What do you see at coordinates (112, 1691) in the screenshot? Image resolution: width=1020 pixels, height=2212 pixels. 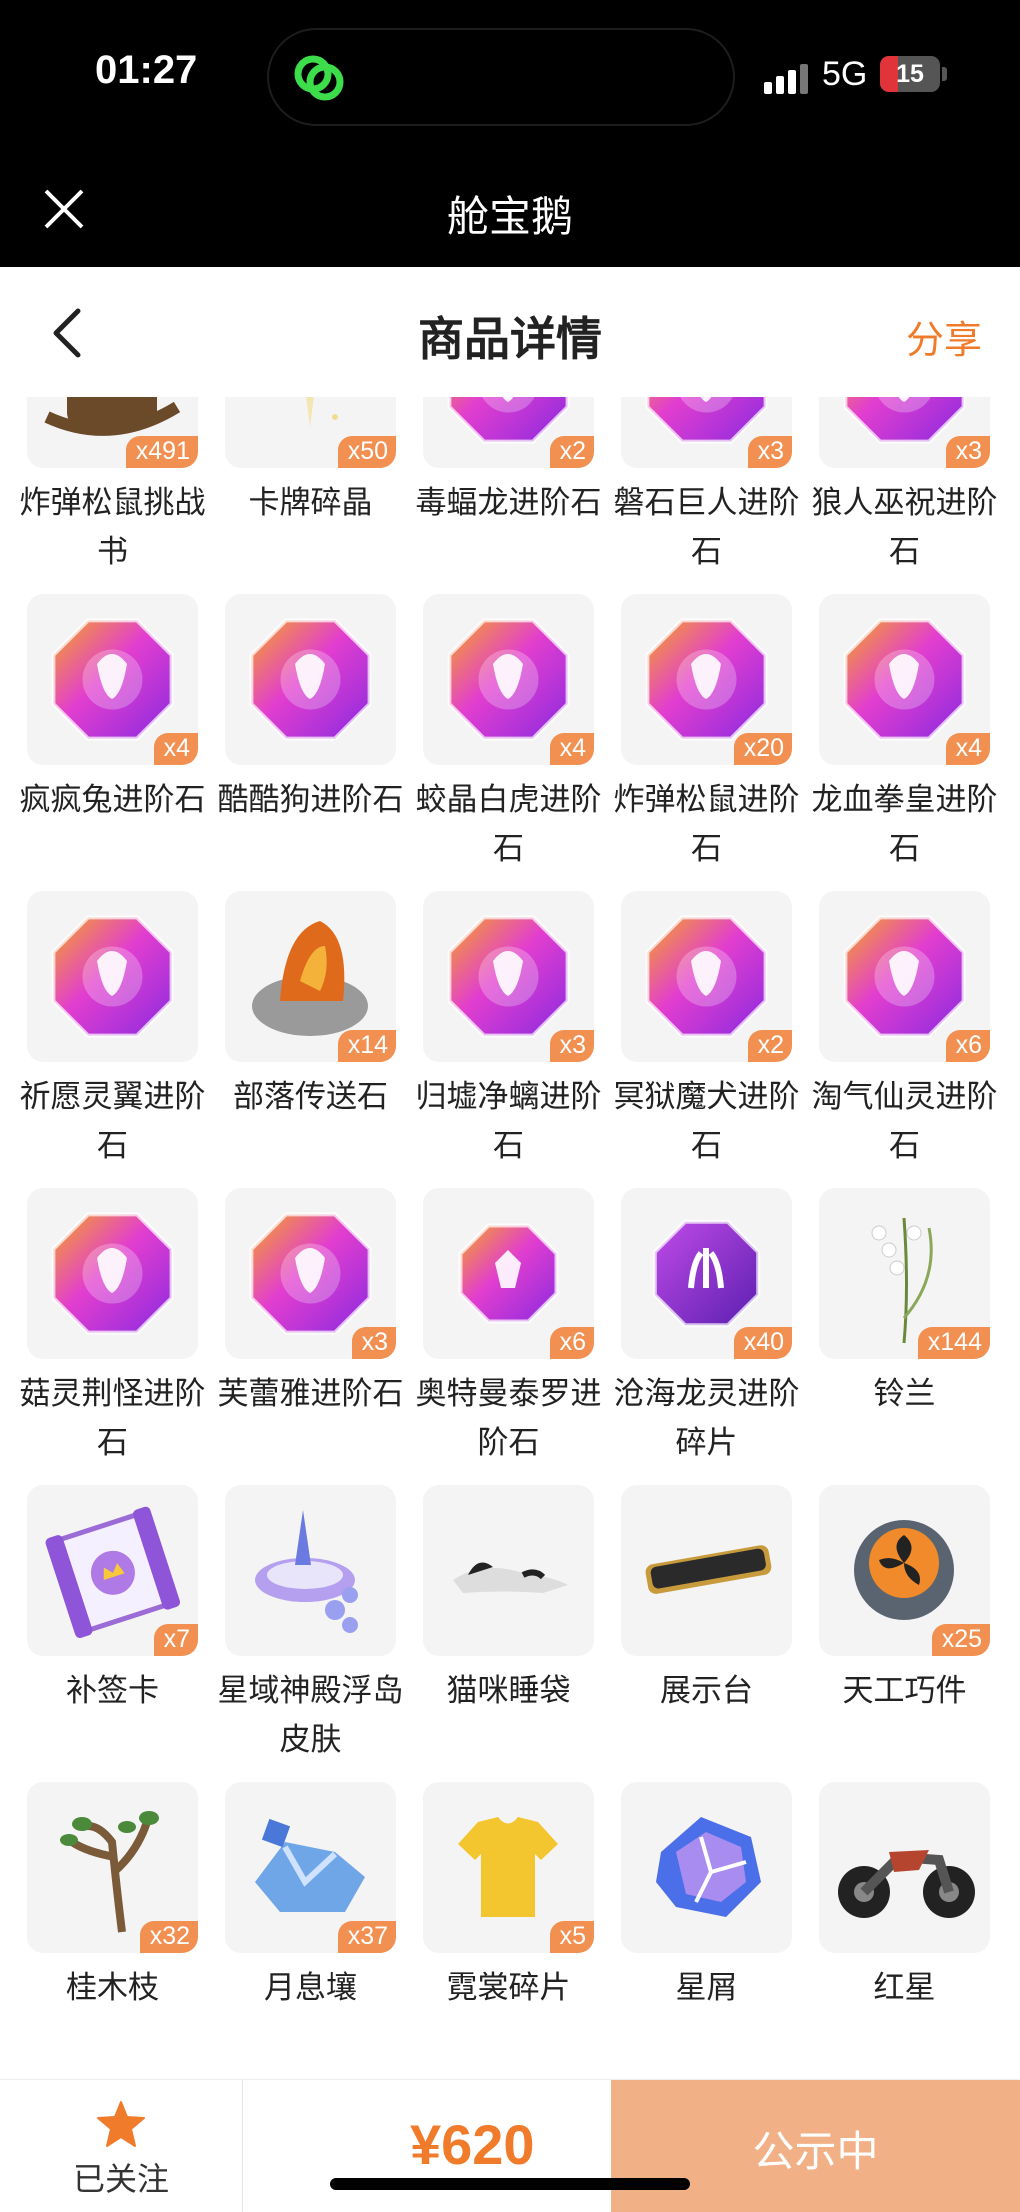 I see `item-name: 补签卡` at bounding box center [112, 1691].